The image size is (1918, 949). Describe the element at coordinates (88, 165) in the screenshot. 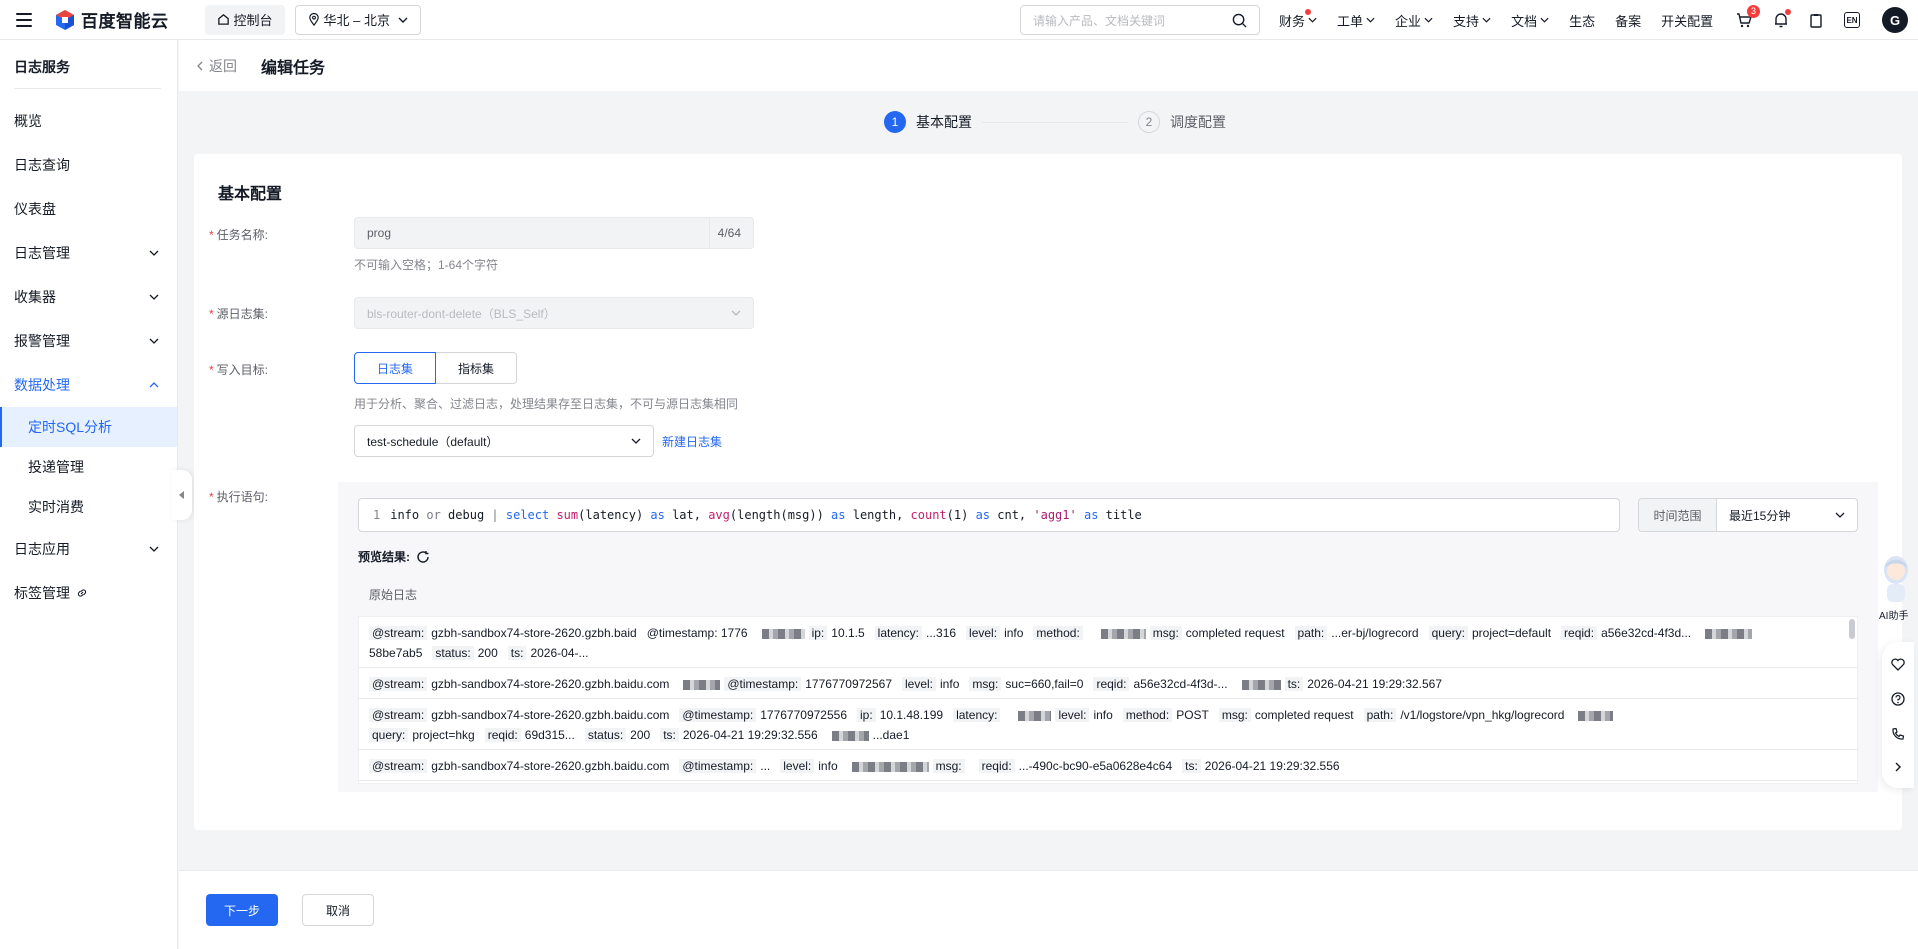

I see `sidebar-item-log-query: 日志查询` at that location.